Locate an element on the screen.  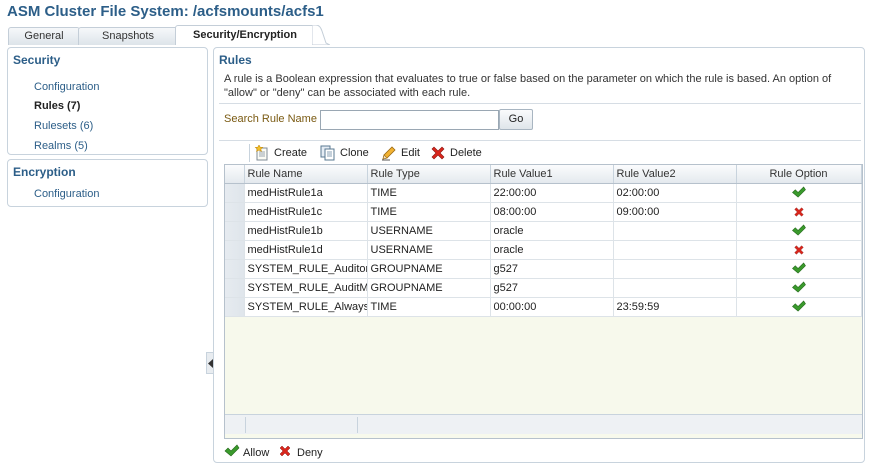
cell-rule-name: medHistRule1a is located at coordinates (306, 193).